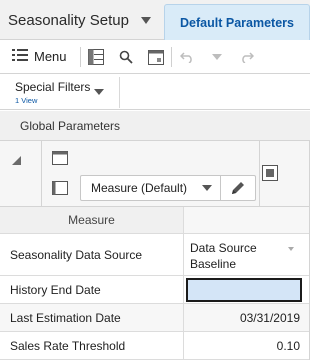 This screenshot has height=360, width=320. I want to click on menu-icon, so click(20, 57).